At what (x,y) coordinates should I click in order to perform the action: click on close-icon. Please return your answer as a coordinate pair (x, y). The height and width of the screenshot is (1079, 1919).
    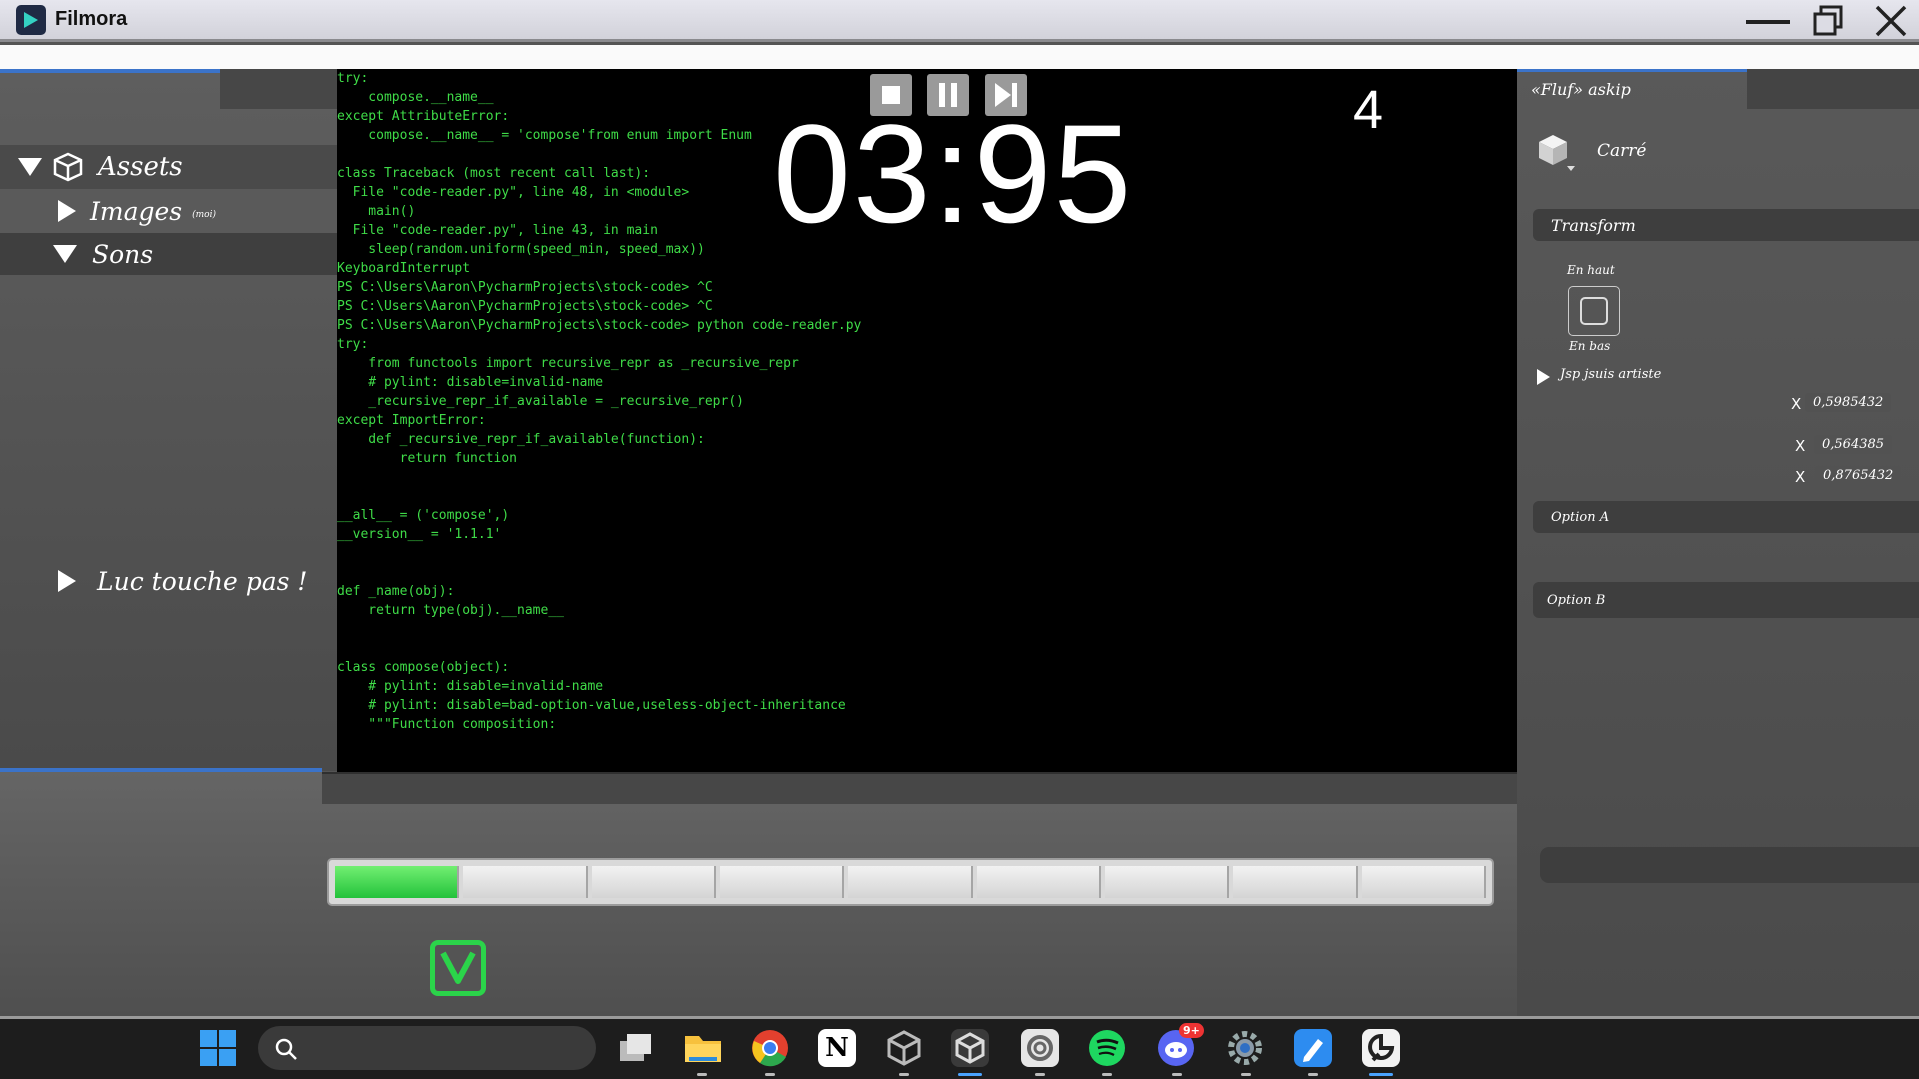
    Looking at the image, I should click on (1891, 21).